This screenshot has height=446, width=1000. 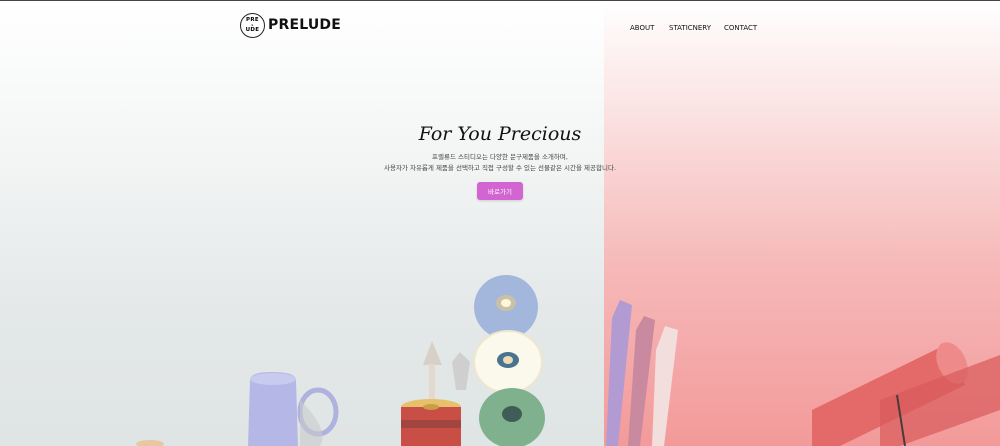 What do you see at coordinates (740, 28) in the screenshot?
I see `nav-contact-link: CONTACT` at bounding box center [740, 28].